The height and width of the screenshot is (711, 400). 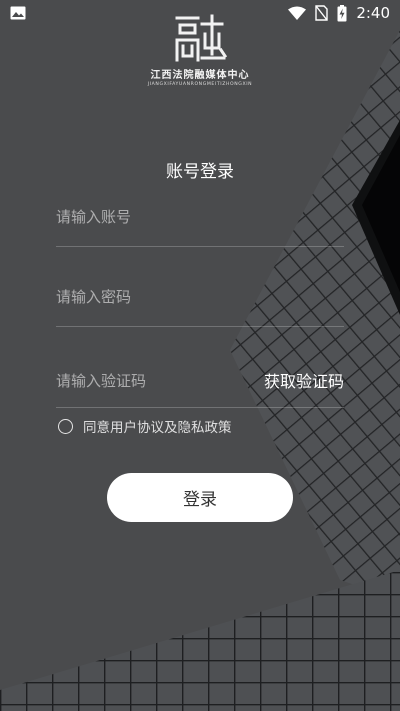 I want to click on logo-mark-icon, so click(x=201, y=38).